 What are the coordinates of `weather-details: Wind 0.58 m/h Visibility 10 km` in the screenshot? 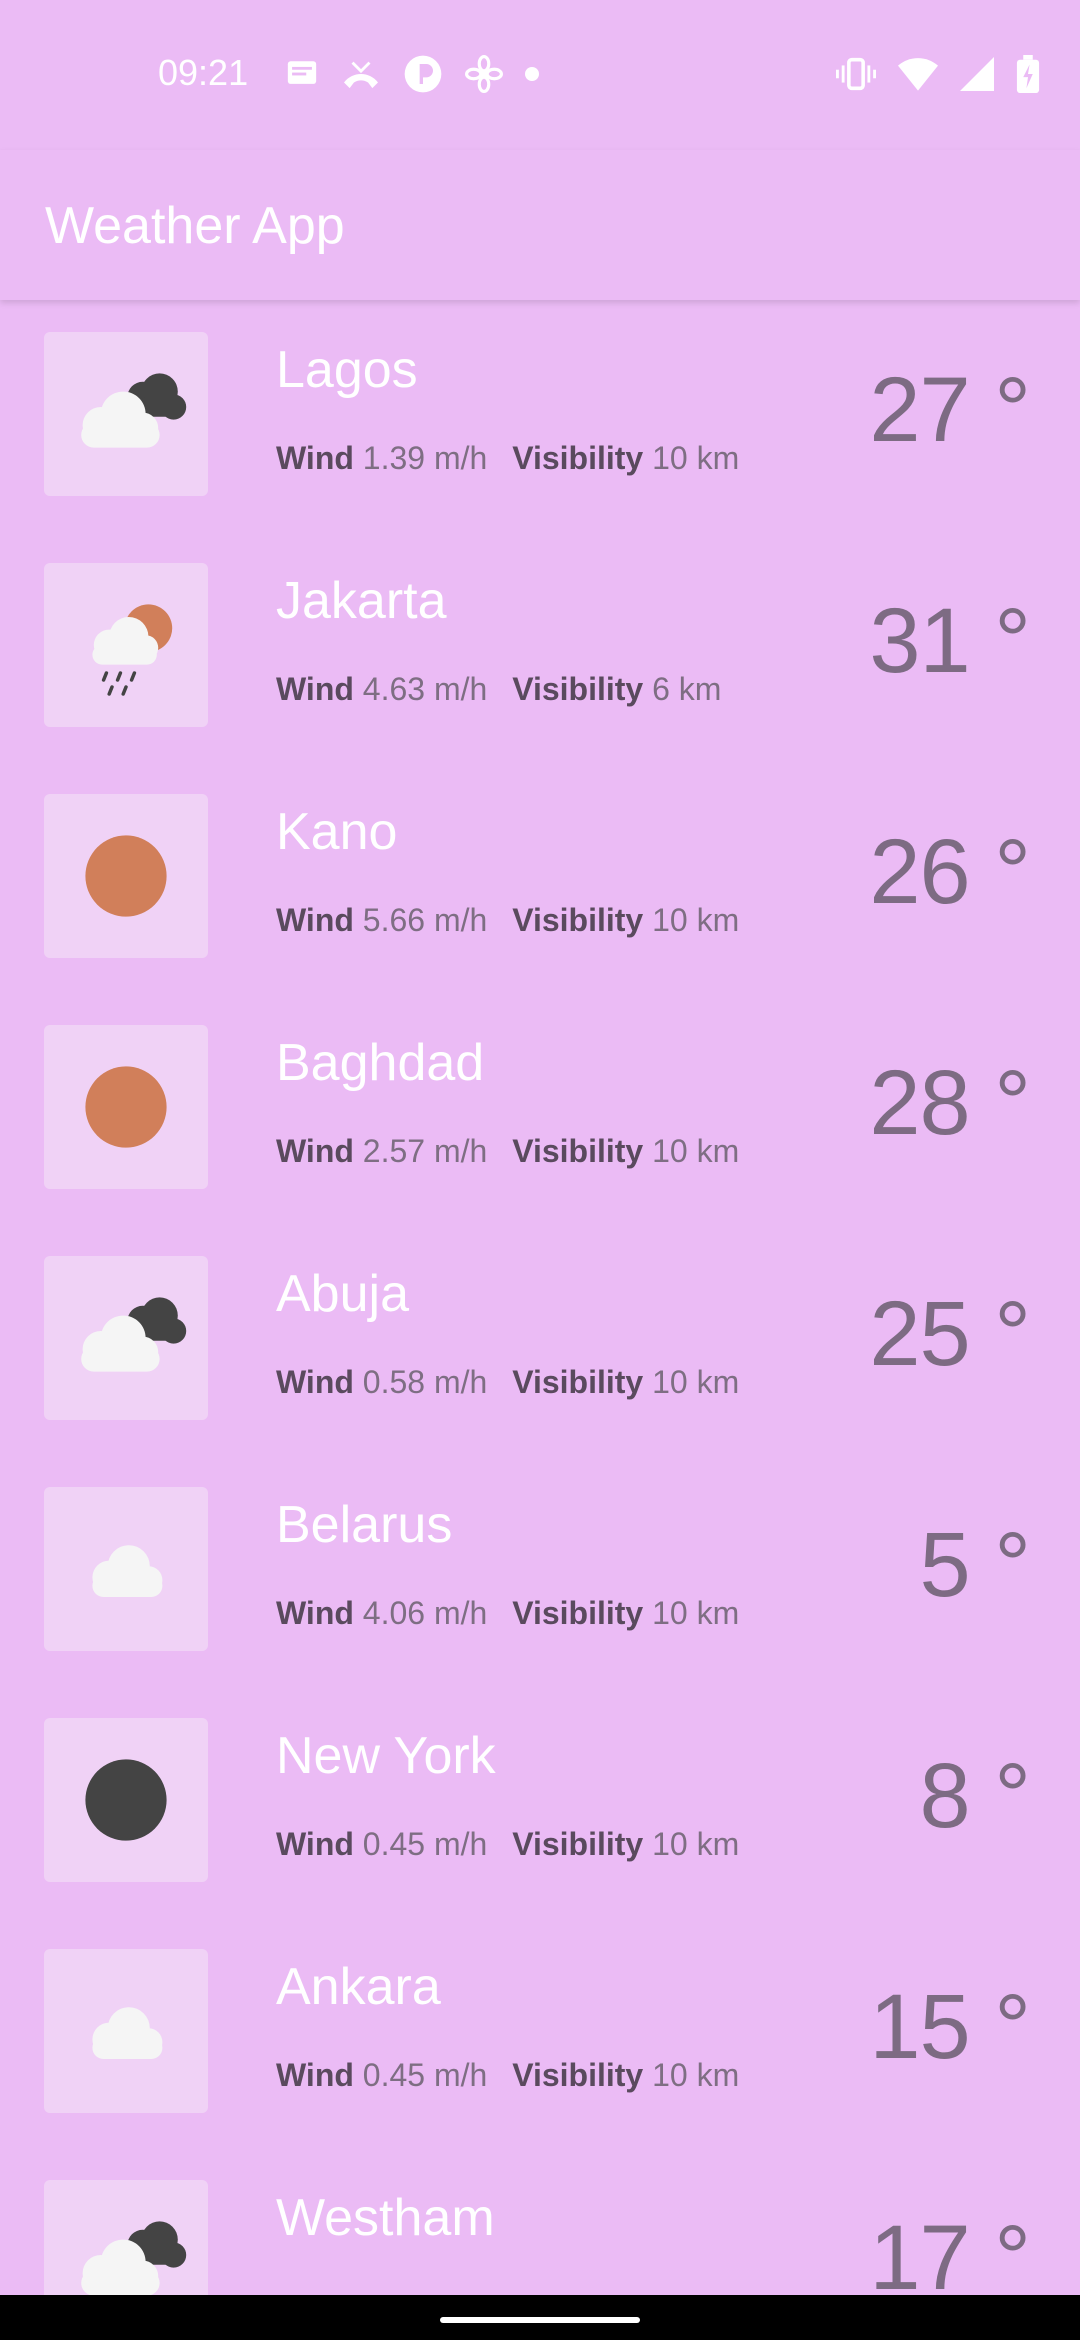 It's located at (515, 1382).